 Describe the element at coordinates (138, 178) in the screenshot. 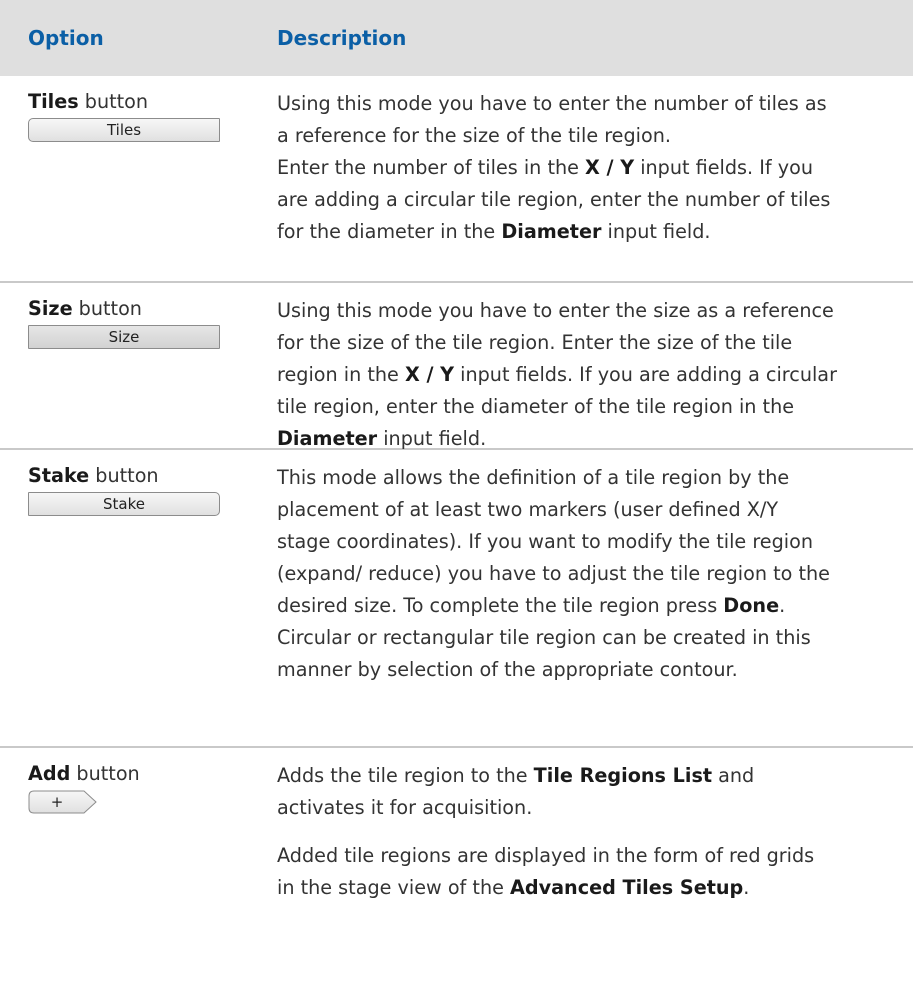

I see `option-cell: Tiles button Tiles` at that location.